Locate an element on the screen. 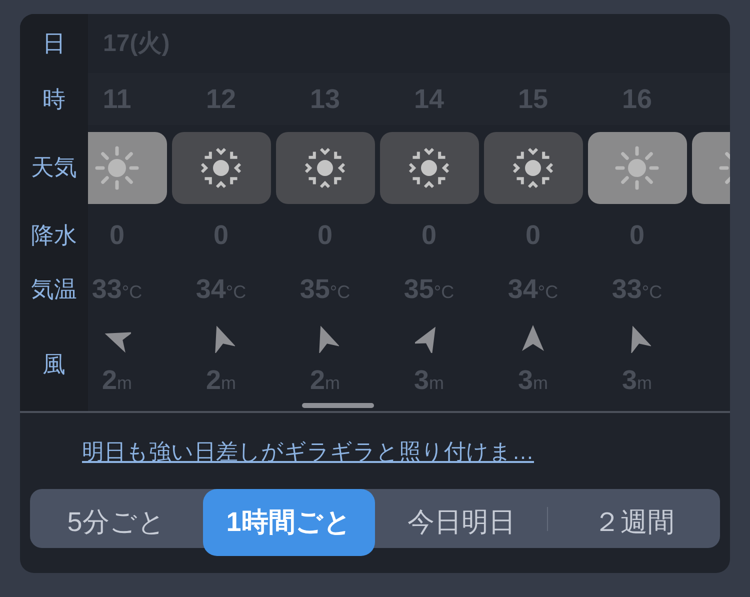 The image size is (750, 597). row-label: 日 is located at coordinates (54, 43).